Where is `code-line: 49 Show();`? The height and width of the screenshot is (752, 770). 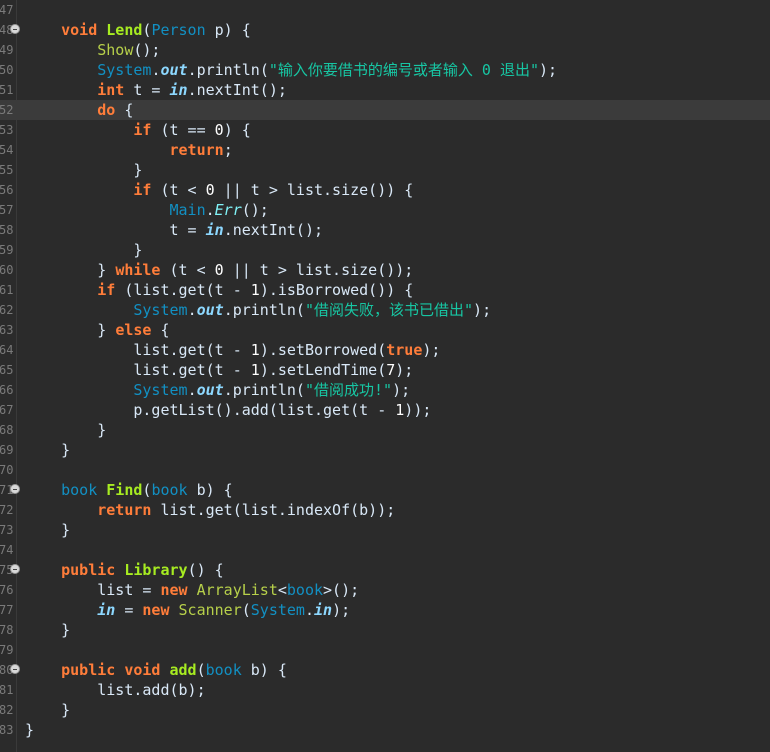 code-line: 49 Show(); is located at coordinates (385, 50).